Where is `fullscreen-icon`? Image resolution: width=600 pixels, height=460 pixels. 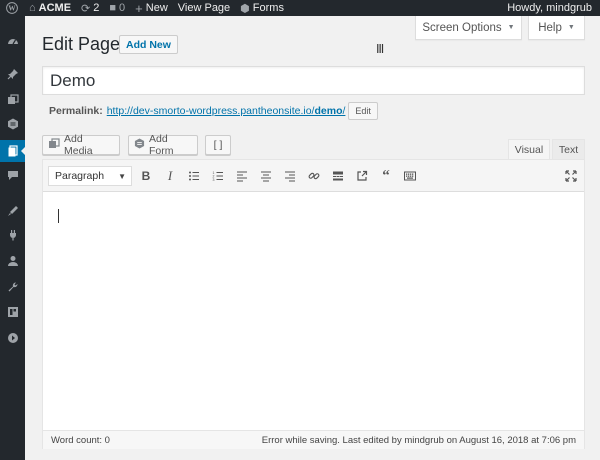
fullscreen-icon is located at coordinates (362, 176).